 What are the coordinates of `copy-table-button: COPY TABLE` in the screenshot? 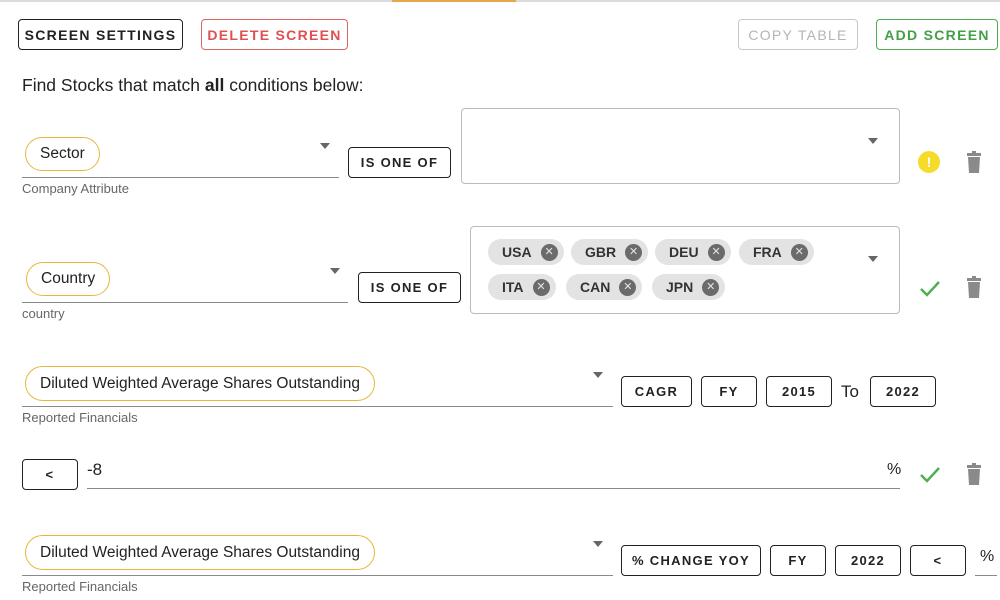 It's located at (798, 34).